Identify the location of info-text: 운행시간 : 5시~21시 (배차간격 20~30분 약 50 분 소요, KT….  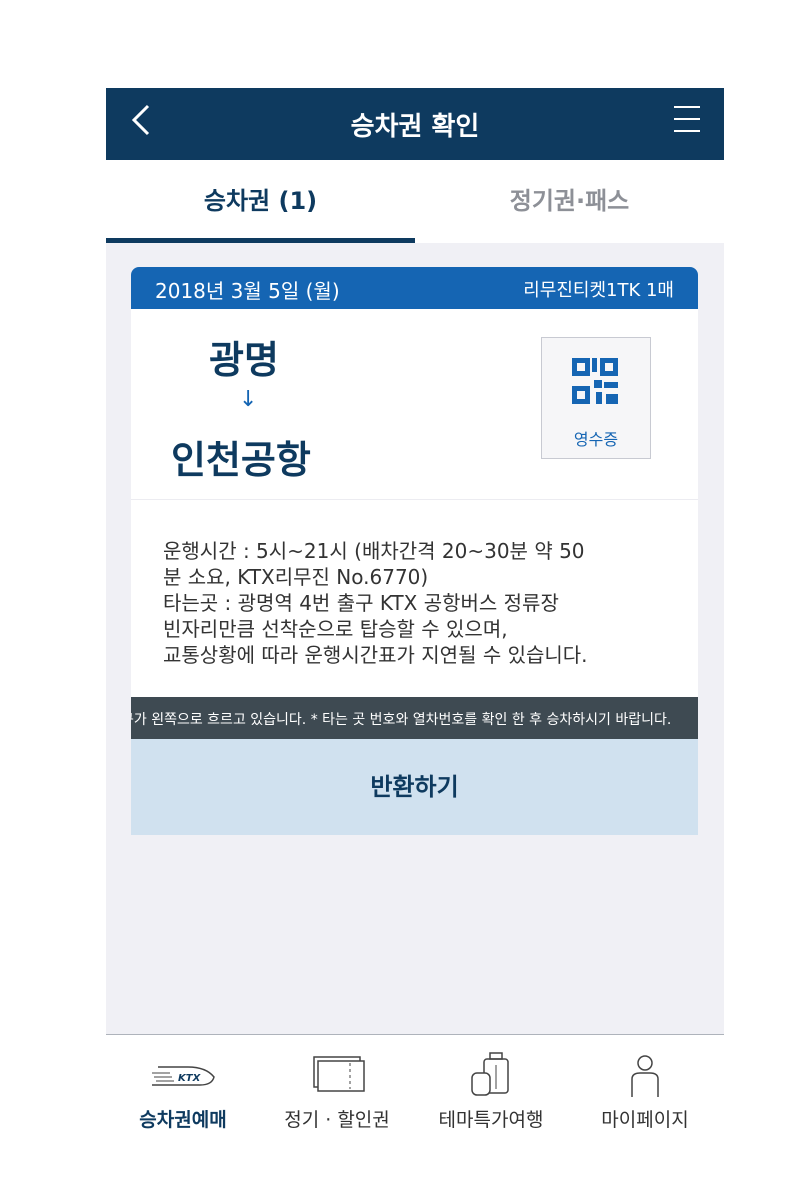
(423, 603).